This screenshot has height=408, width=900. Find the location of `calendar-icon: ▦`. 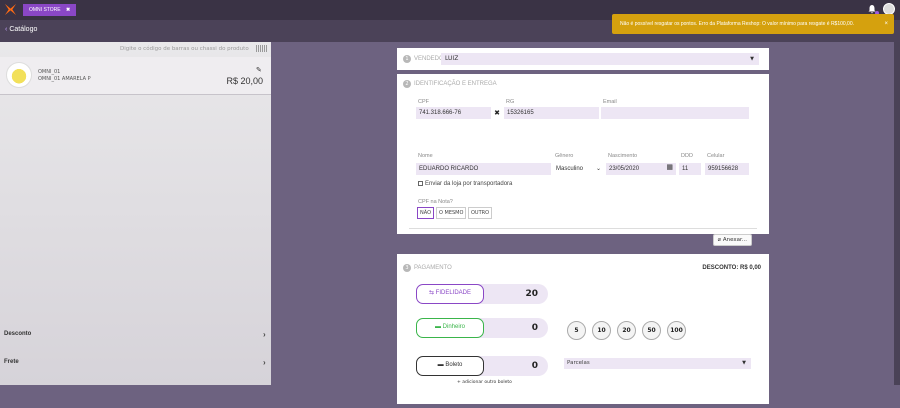

calendar-icon: ▦ is located at coordinates (669, 168).